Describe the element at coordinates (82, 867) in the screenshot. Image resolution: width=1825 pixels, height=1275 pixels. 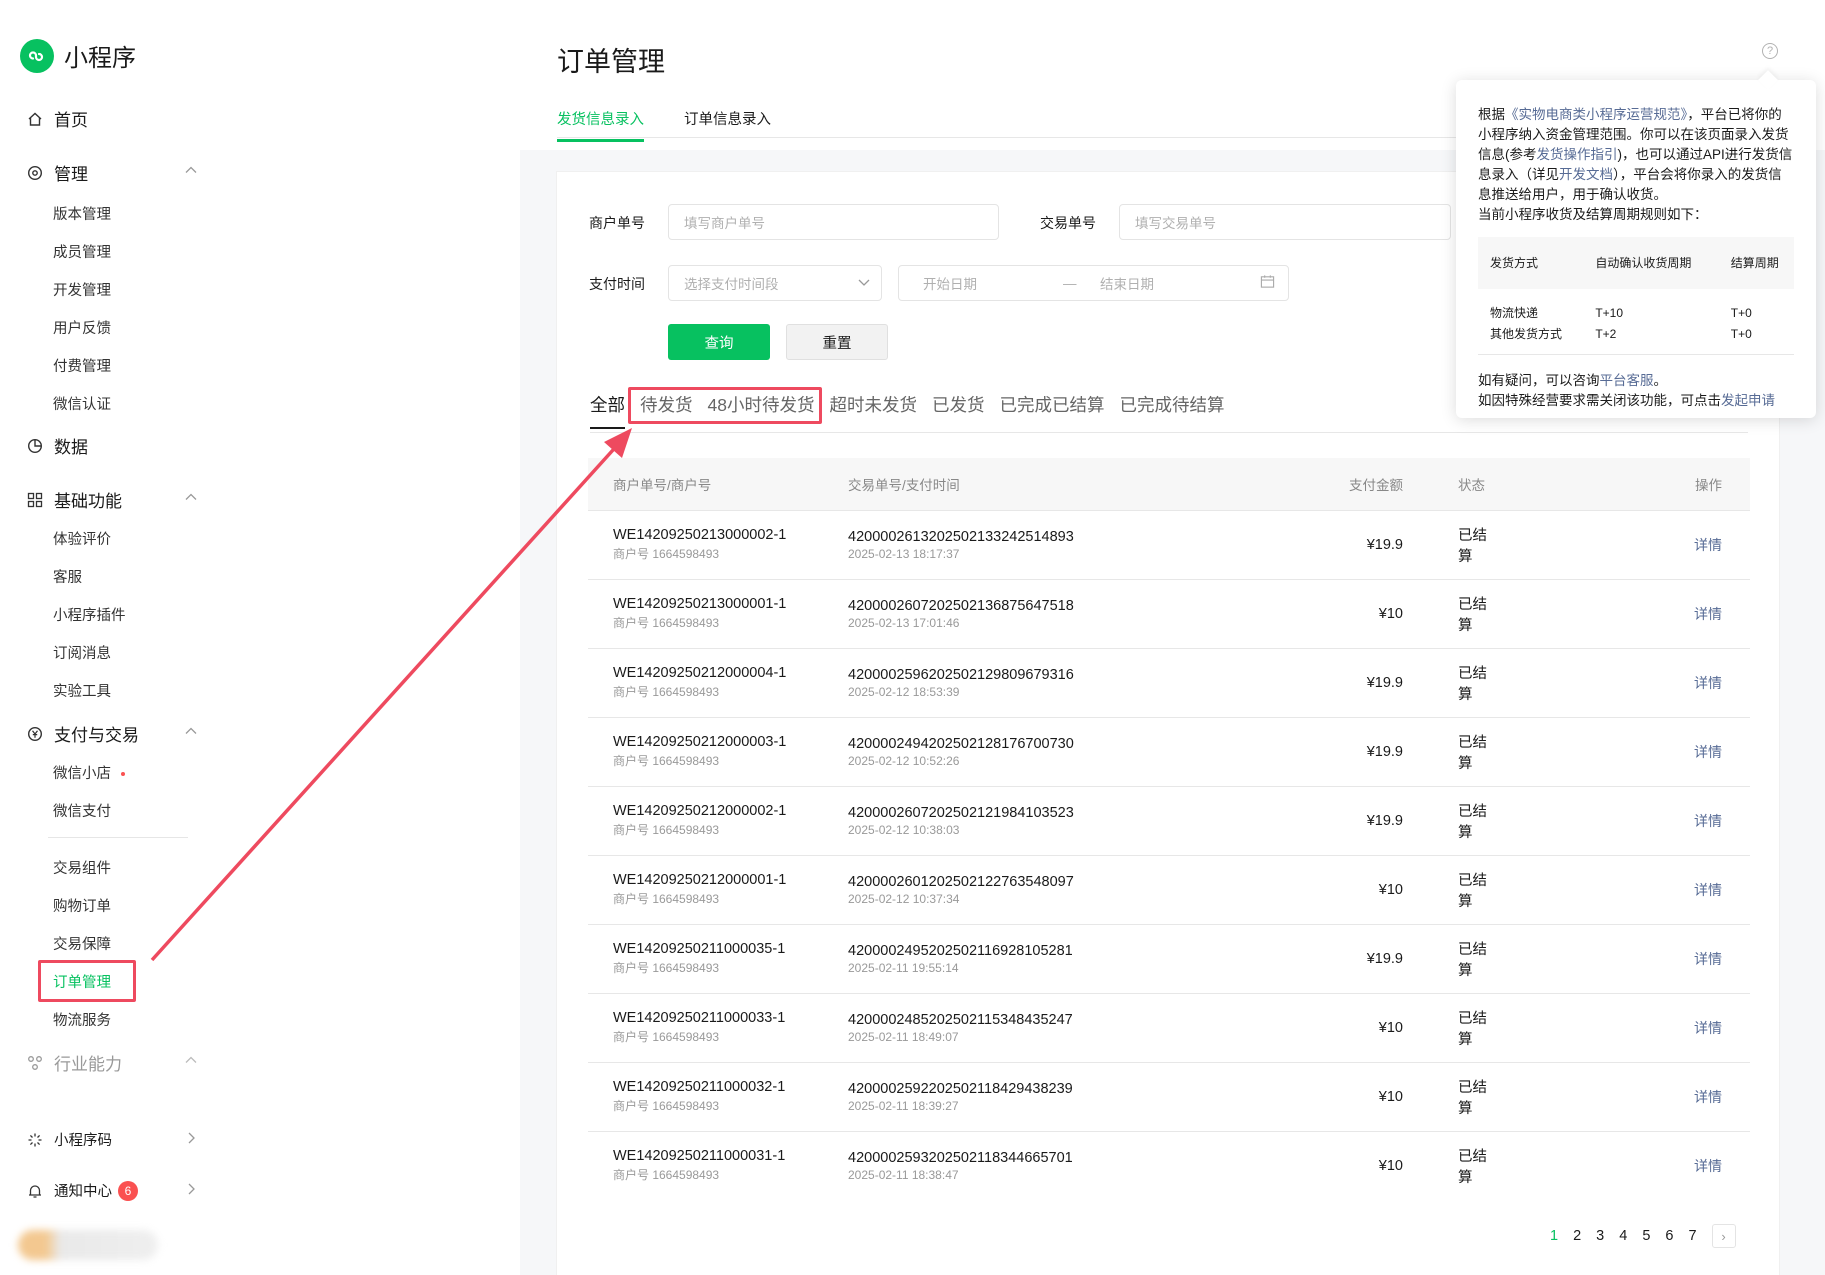
I see `sidebar-item-trade-component: 交易组件` at that location.